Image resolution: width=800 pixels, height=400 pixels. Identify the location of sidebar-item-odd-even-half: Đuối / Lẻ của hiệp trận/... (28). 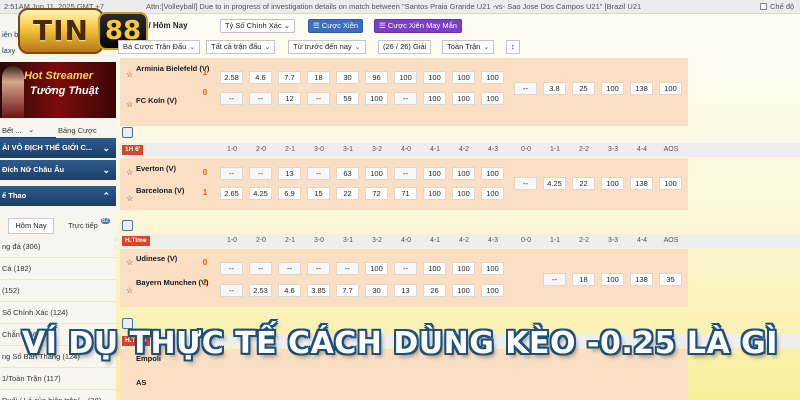
(58, 395).